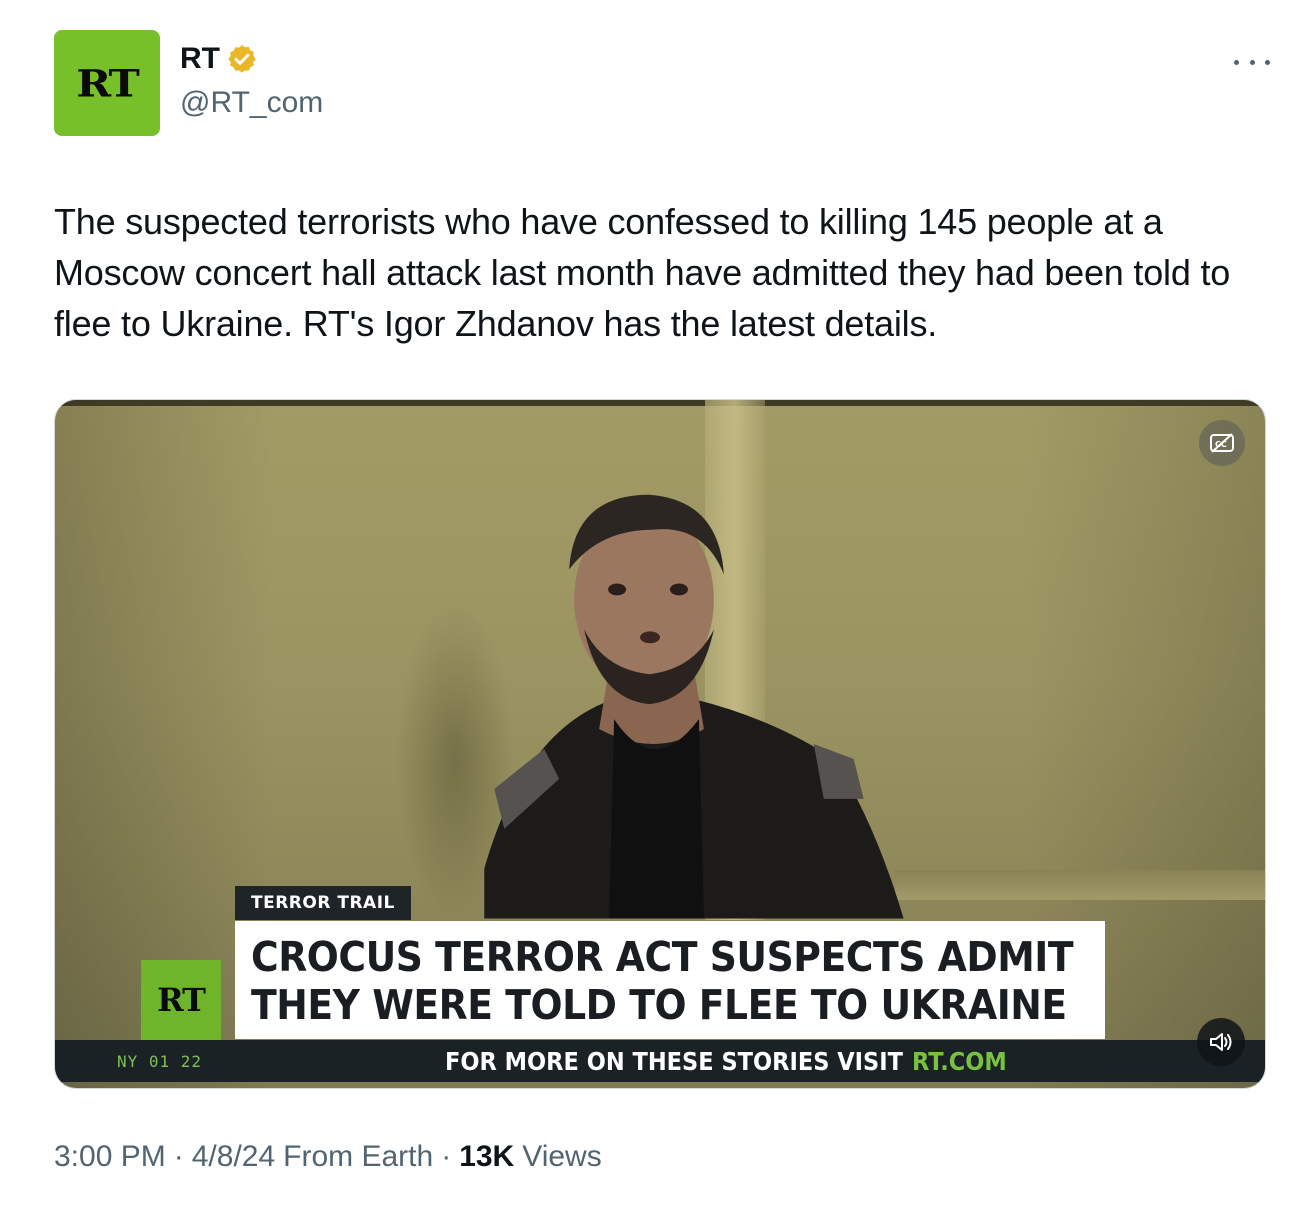 Image resolution: width=1312 pixels, height=1205 pixels. What do you see at coordinates (160, 1061) in the screenshot?
I see `ticker-clock: NY 01 22` at bounding box center [160, 1061].